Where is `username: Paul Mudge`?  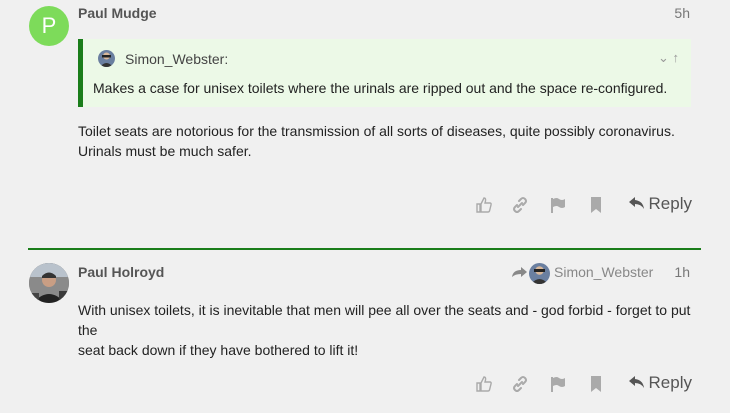
username: Paul Mudge is located at coordinates (117, 13).